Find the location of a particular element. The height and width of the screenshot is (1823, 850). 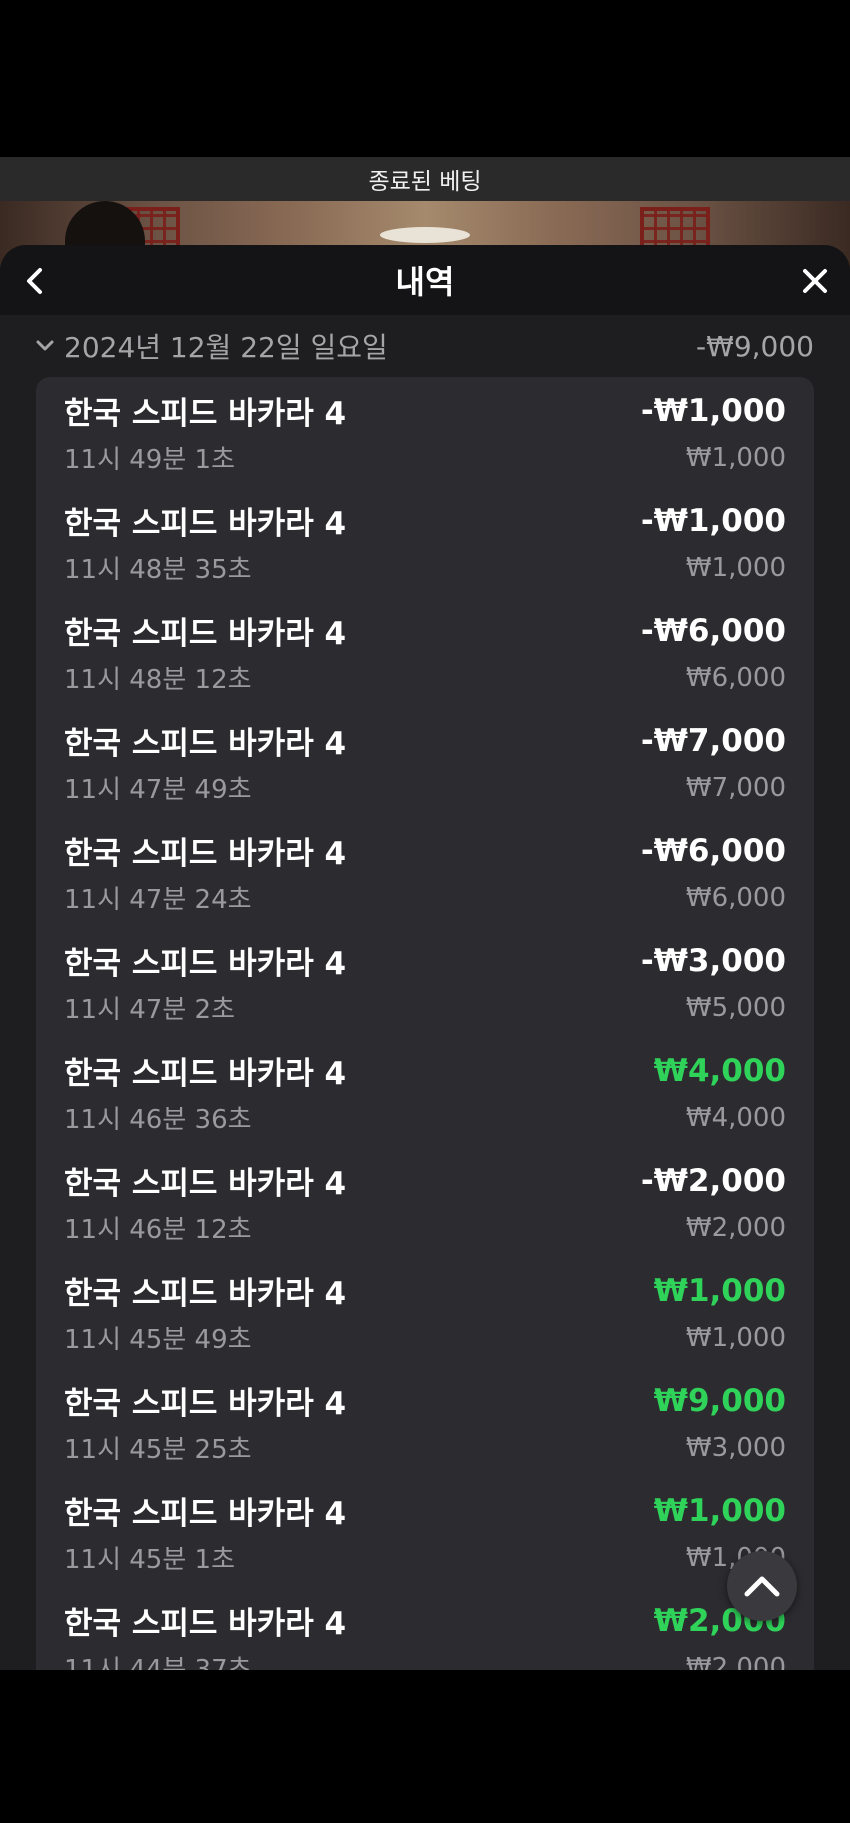

bet-row: 한국 스피드 바카라 4 -₩6,000 11시 48분 12초 ₩6,000 is located at coordinates (425, 652).